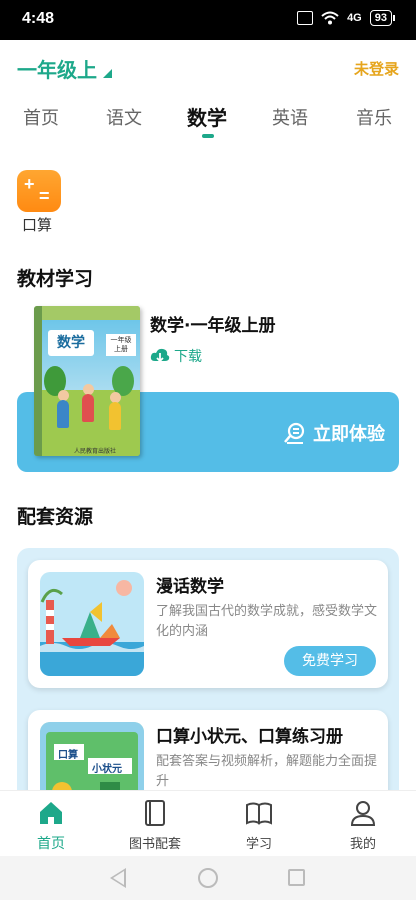 The width and height of the screenshot is (416, 900). What do you see at coordinates (259, 813) in the screenshot?
I see `open-book-icon` at bounding box center [259, 813].